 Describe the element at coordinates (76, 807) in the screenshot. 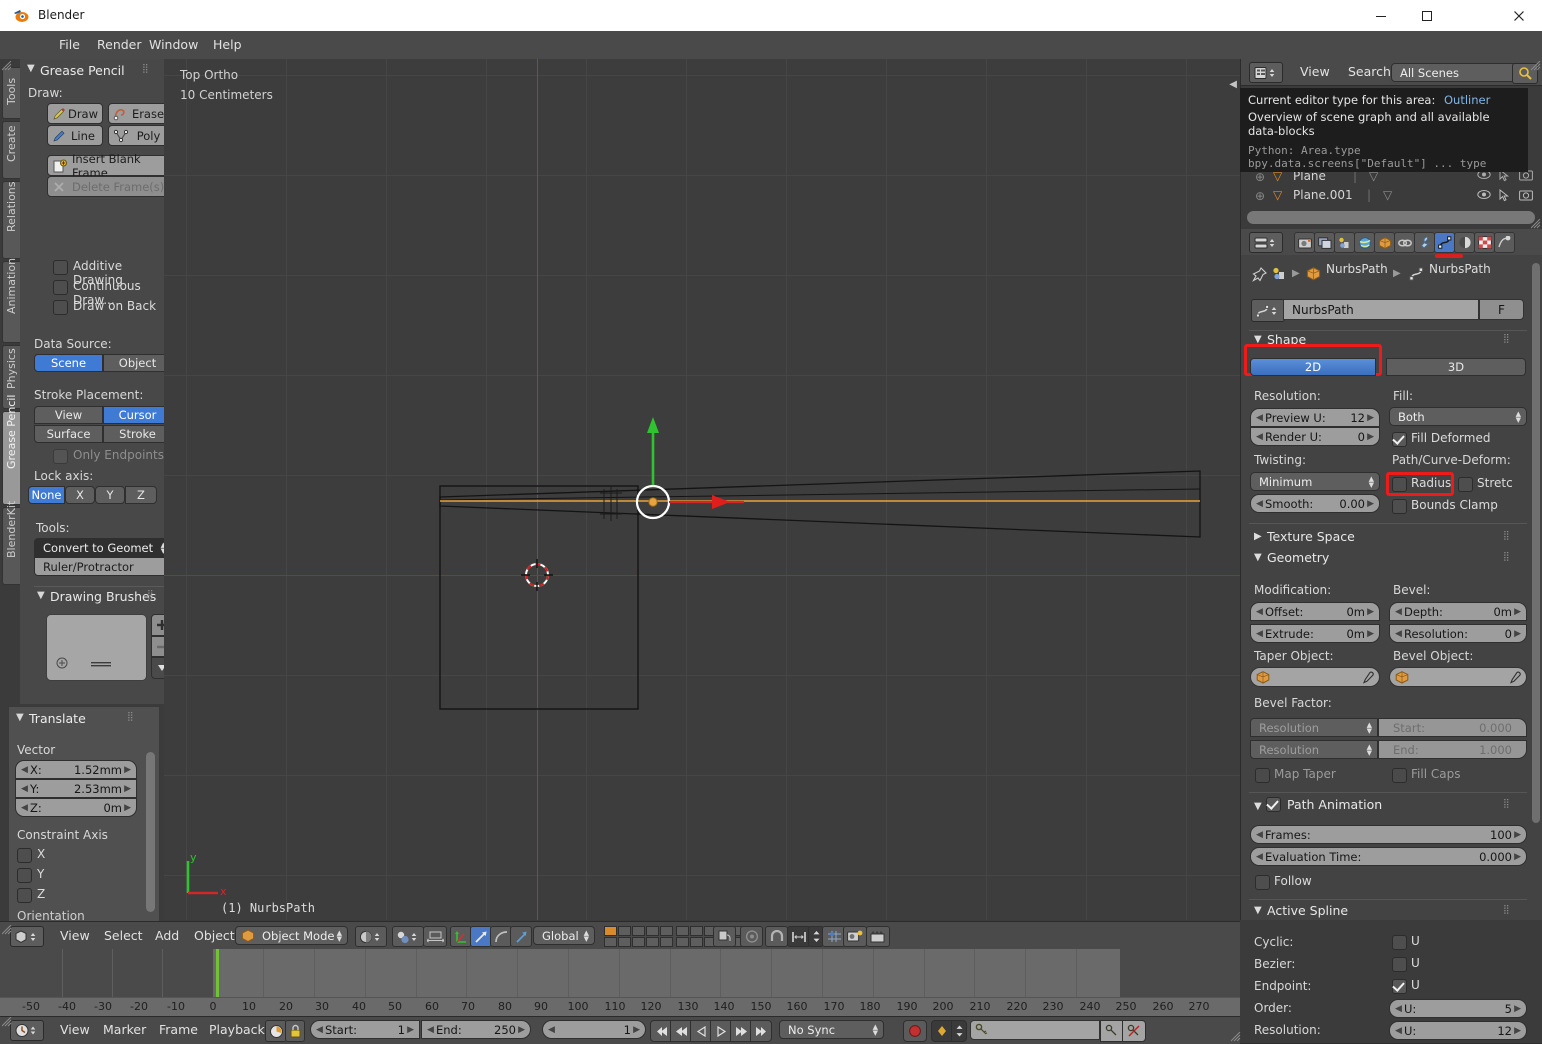

I see `translate-z-field: ◀ Z: 0m ▶` at that location.